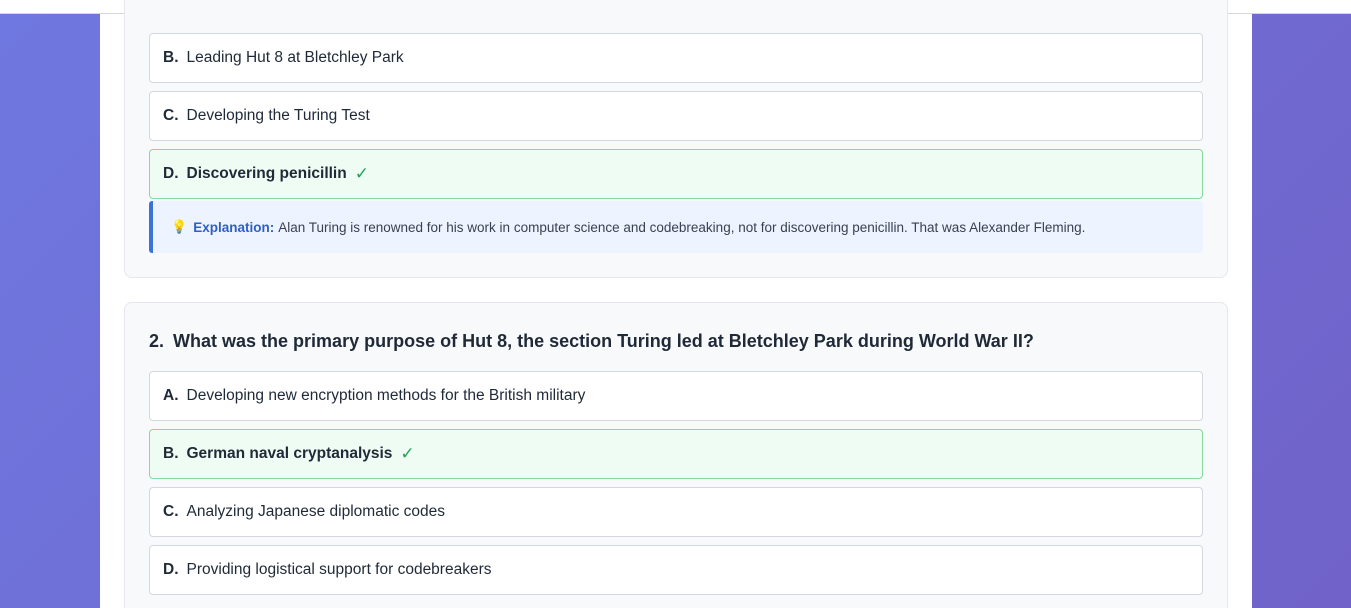 This screenshot has width=1351, height=608. What do you see at coordinates (266, 173) in the screenshot?
I see `option-text: Discovering penicillin` at bounding box center [266, 173].